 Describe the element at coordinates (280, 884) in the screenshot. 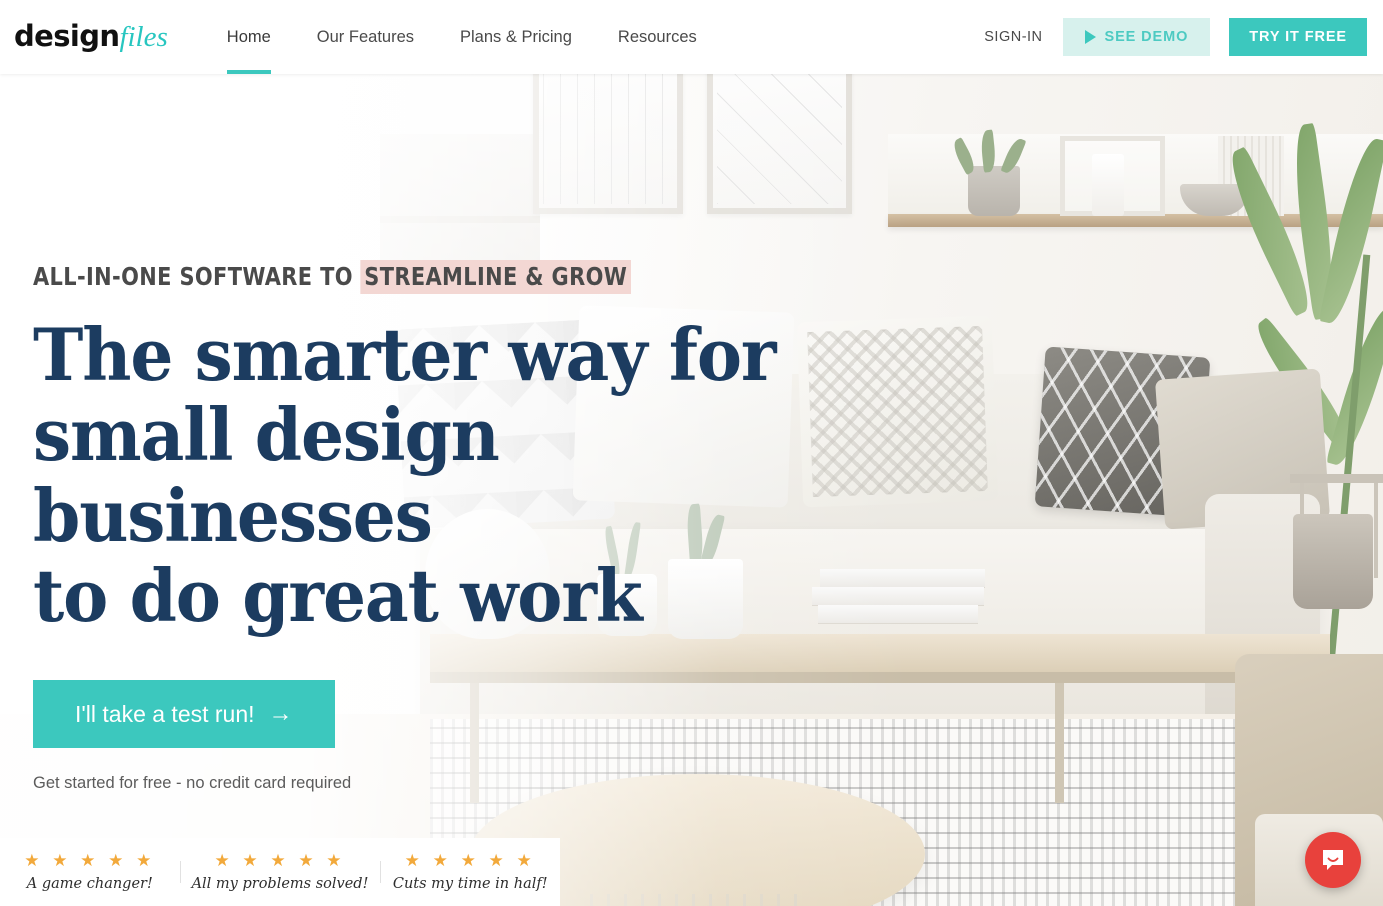

I see `testimonial-quote: All my problems solved!` at that location.